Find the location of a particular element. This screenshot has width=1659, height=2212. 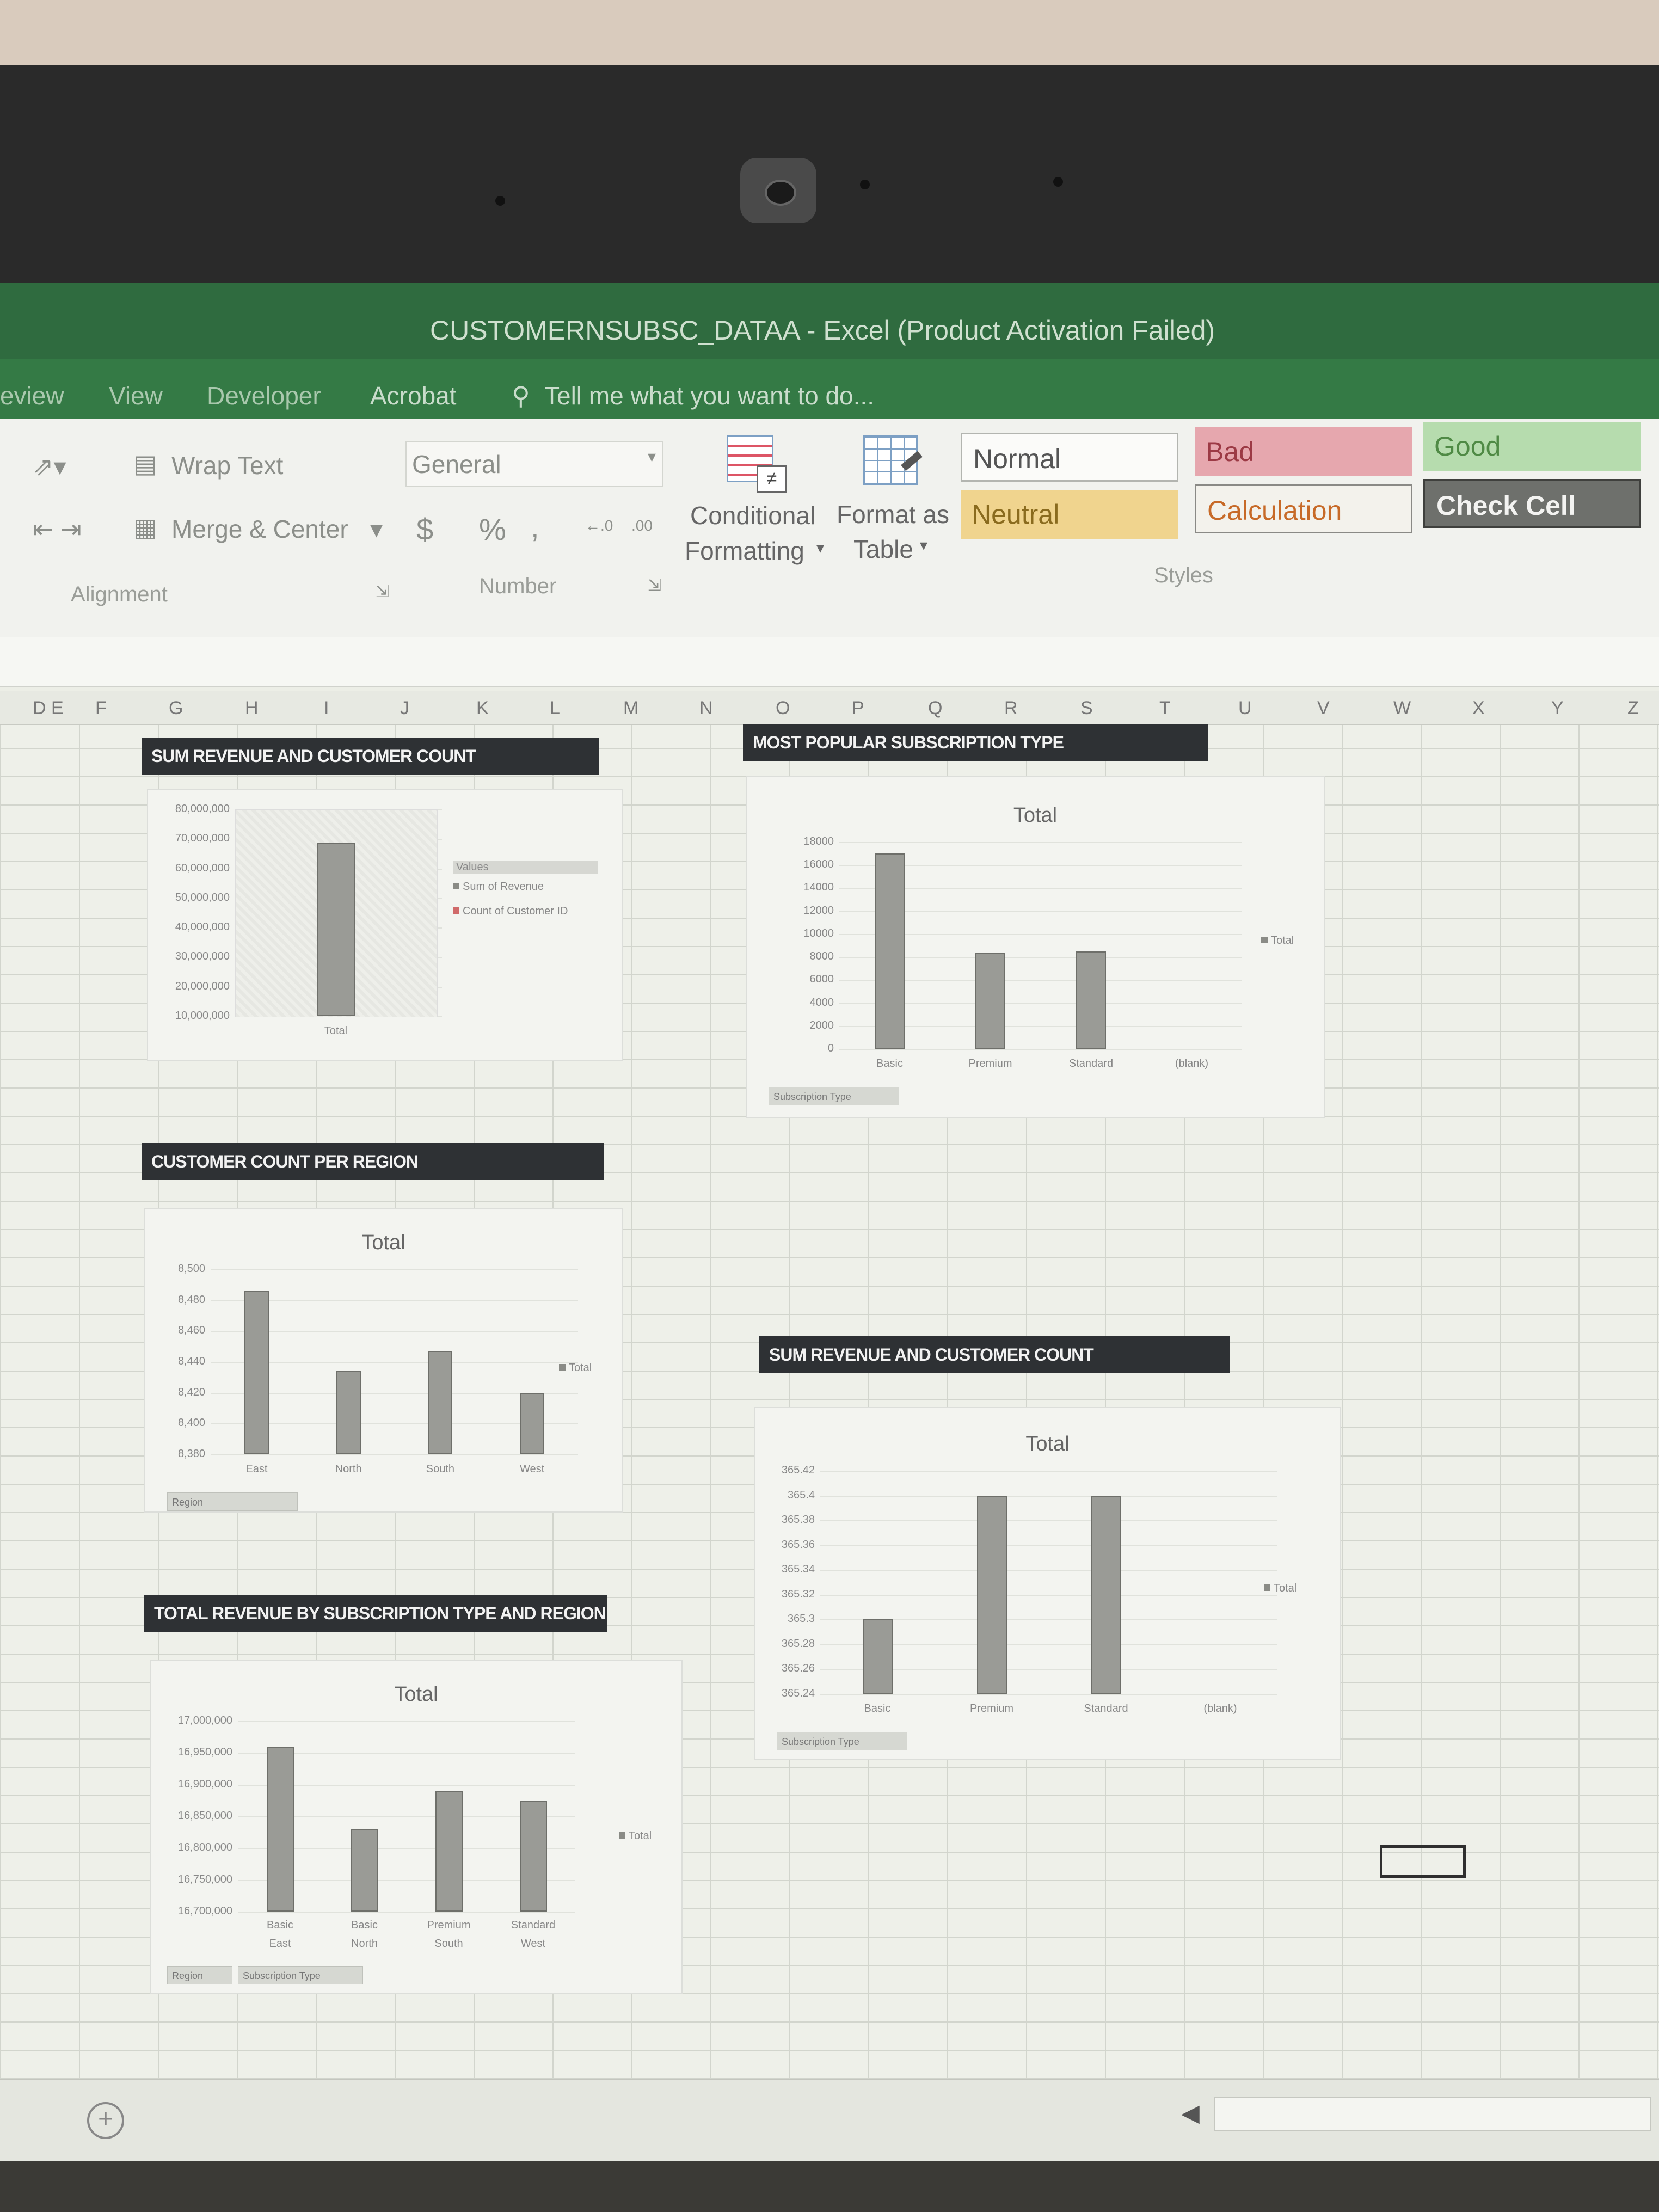

style-bad: Bad is located at coordinates (1304, 452).